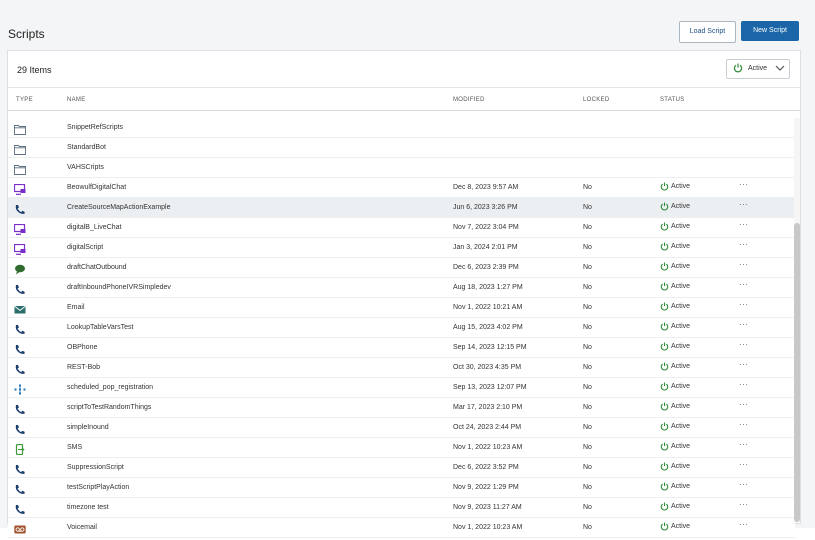 This screenshot has height=540, width=815. Describe the element at coordinates (486, 267) in the screenshot. I see `modified-date: Dec 6, 2023 2:39 PM` at that location.